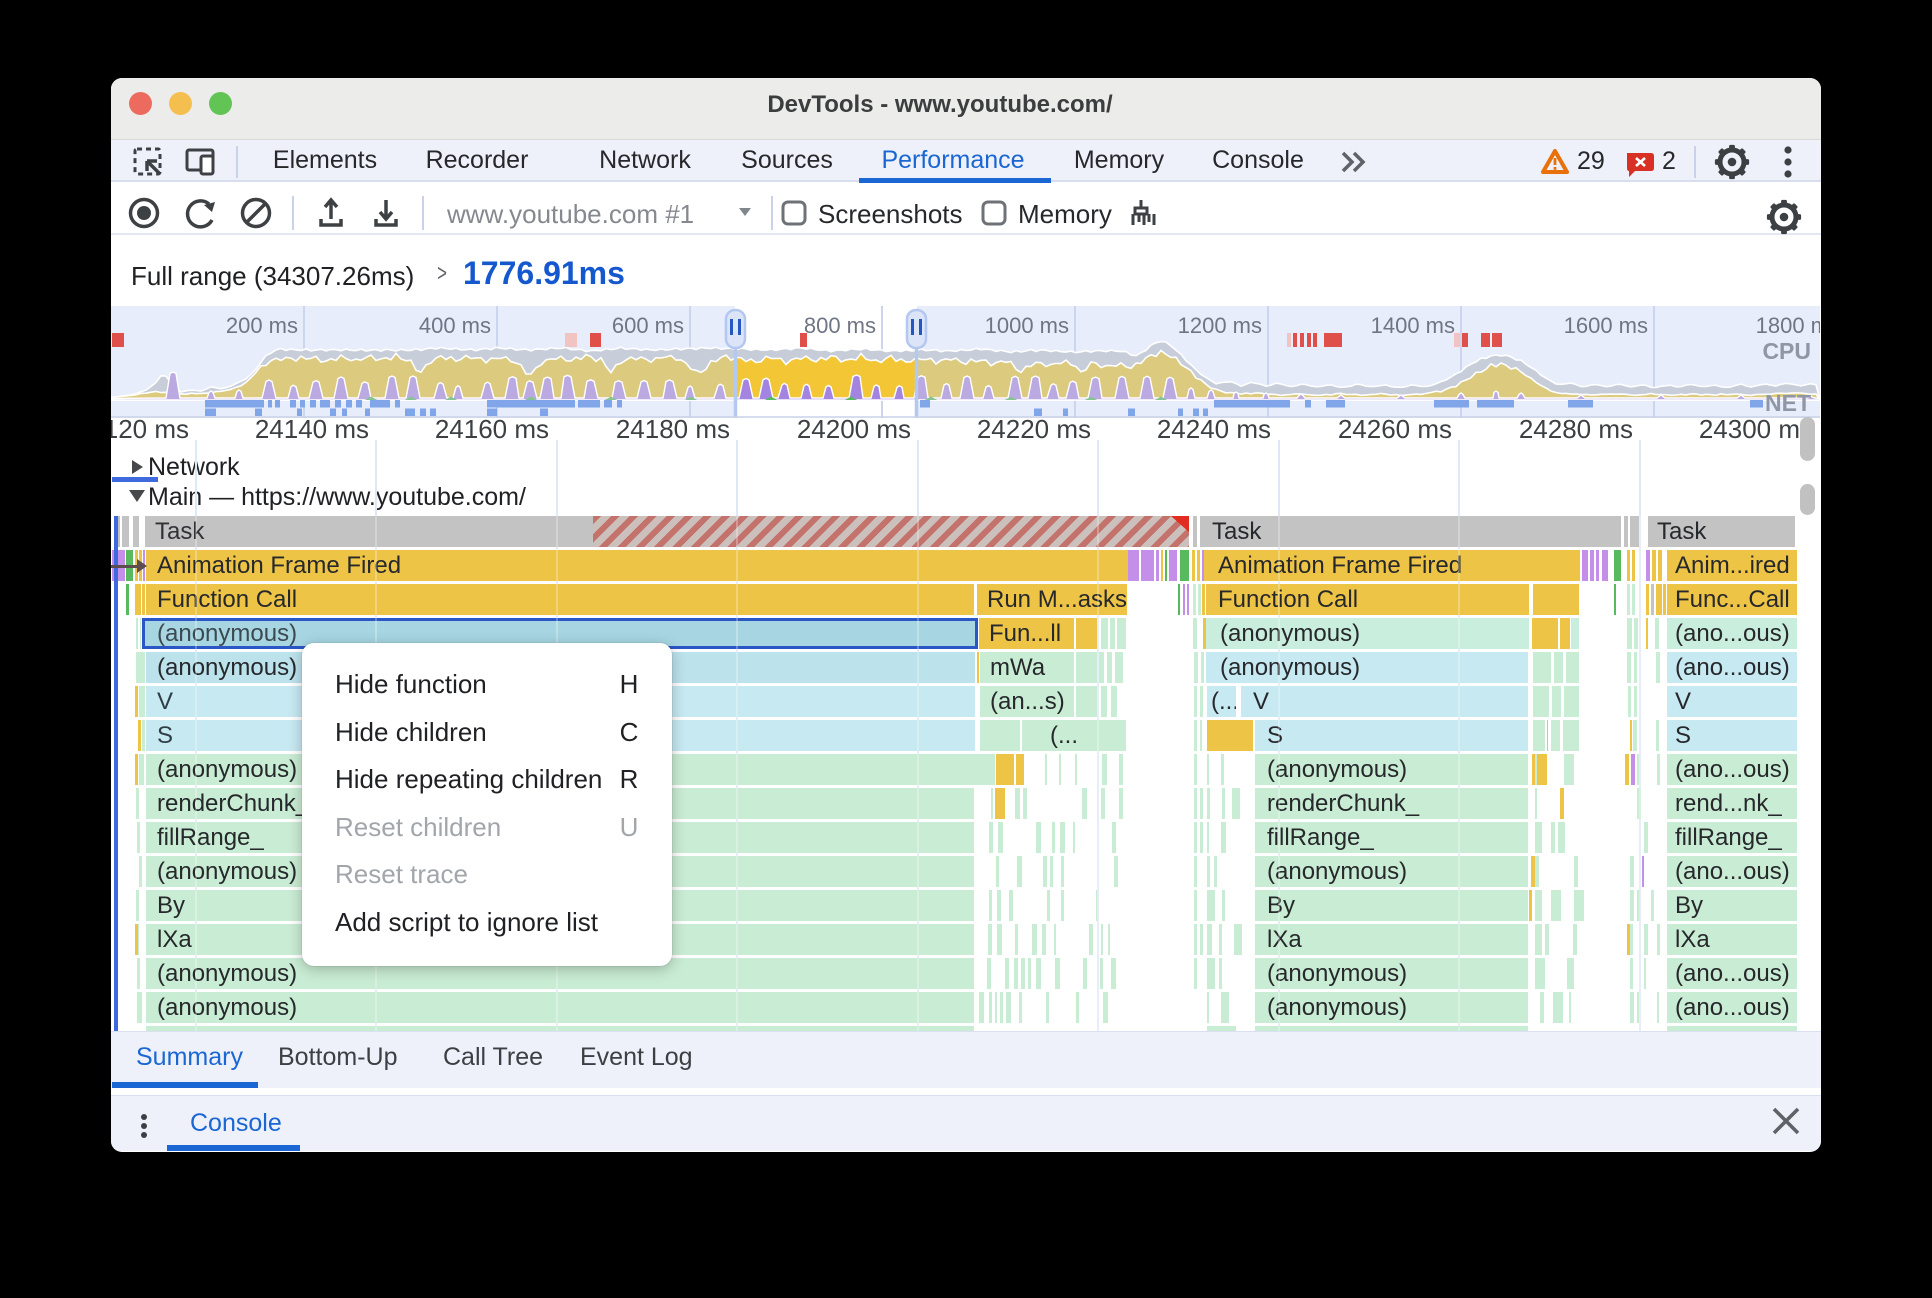  I want to click on svg-text: 800 ms, so click(840, 325).